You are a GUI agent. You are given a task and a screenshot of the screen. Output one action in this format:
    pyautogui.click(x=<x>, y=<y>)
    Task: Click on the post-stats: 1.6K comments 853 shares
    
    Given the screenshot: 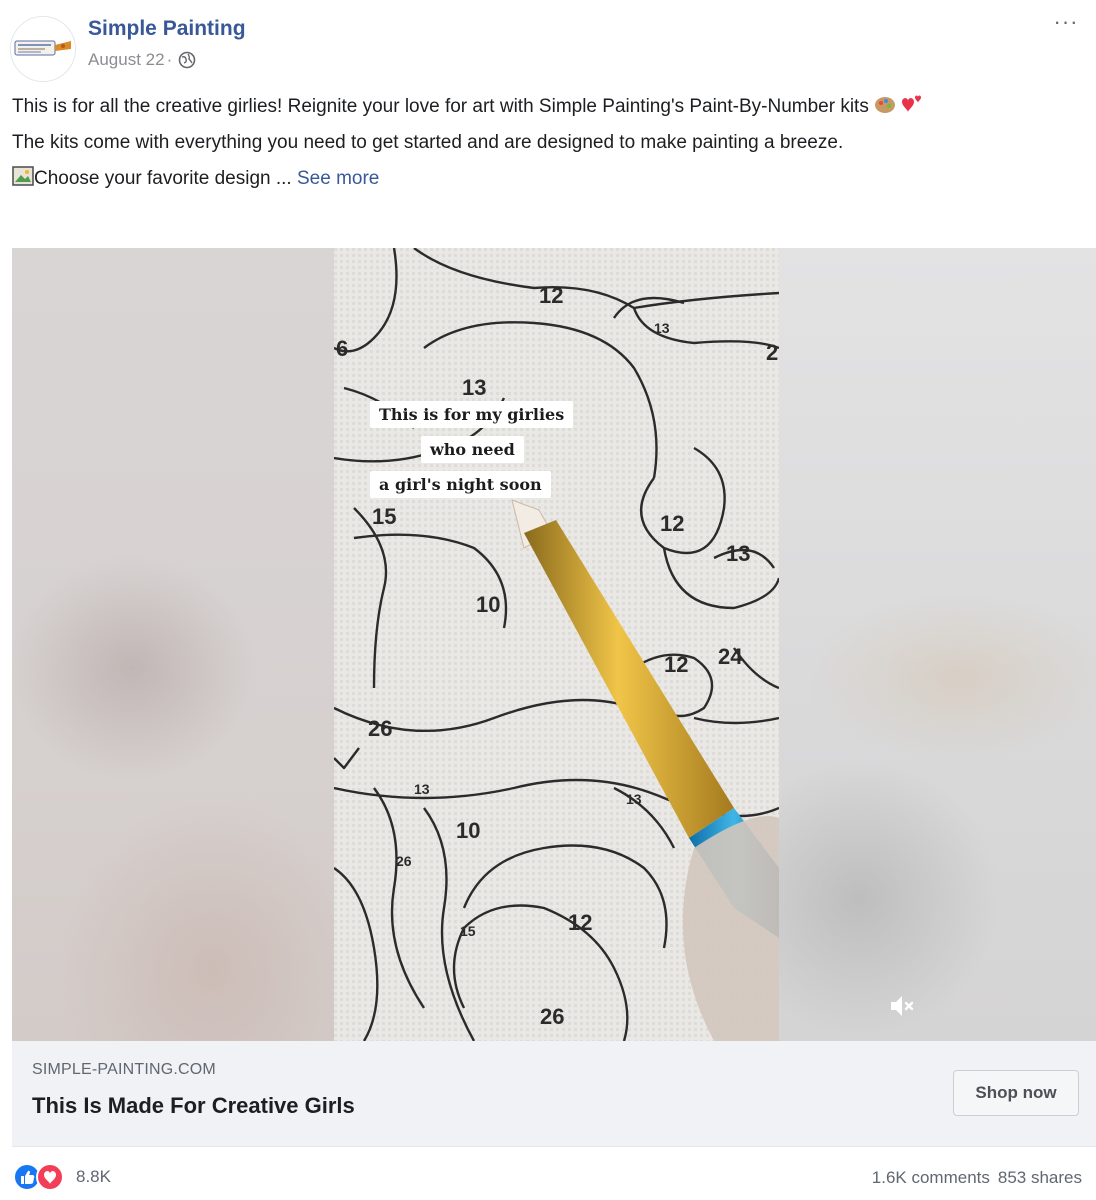 What is the action you would take?
    pyautogui.click(x=977, y=1178)
    